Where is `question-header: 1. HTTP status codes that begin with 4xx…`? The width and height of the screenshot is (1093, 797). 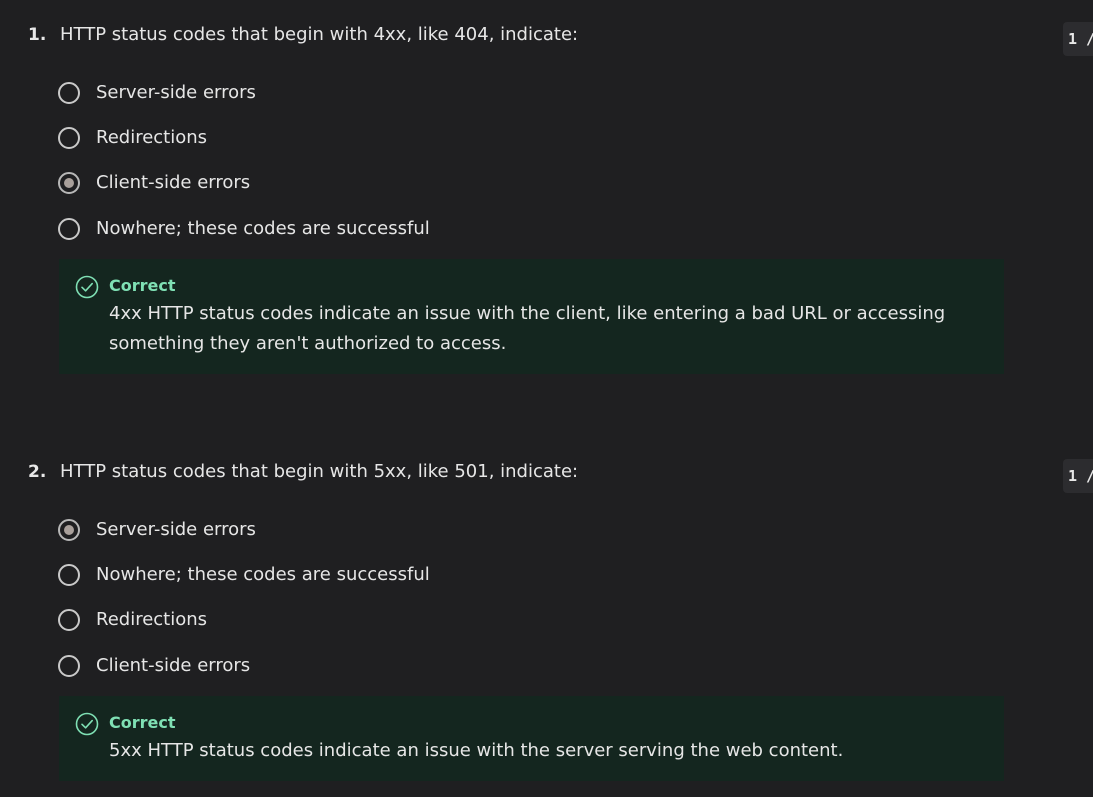
question-header: 1. HTTP status codes that begin with 4xx… is located at coordinates (546, 38).